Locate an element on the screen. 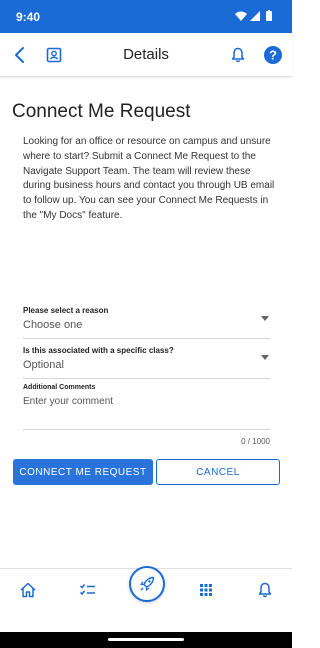  nav-apps is located at coordinates (206, 590).